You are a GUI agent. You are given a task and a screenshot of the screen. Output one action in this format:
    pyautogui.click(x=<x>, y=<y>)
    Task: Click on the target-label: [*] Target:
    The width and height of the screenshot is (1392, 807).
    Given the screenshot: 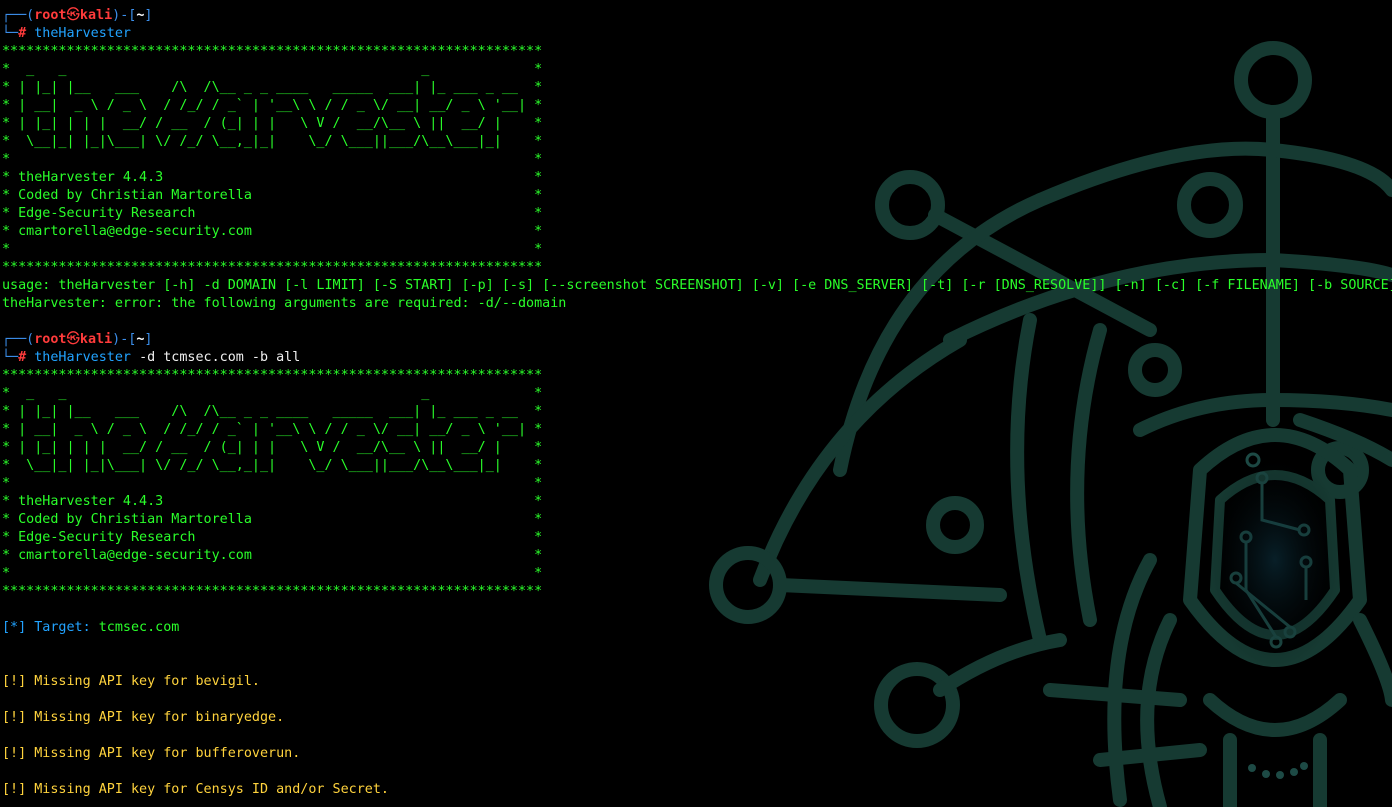 What is the action you would take?
    pyautogui.click(x=50, y=627)
    